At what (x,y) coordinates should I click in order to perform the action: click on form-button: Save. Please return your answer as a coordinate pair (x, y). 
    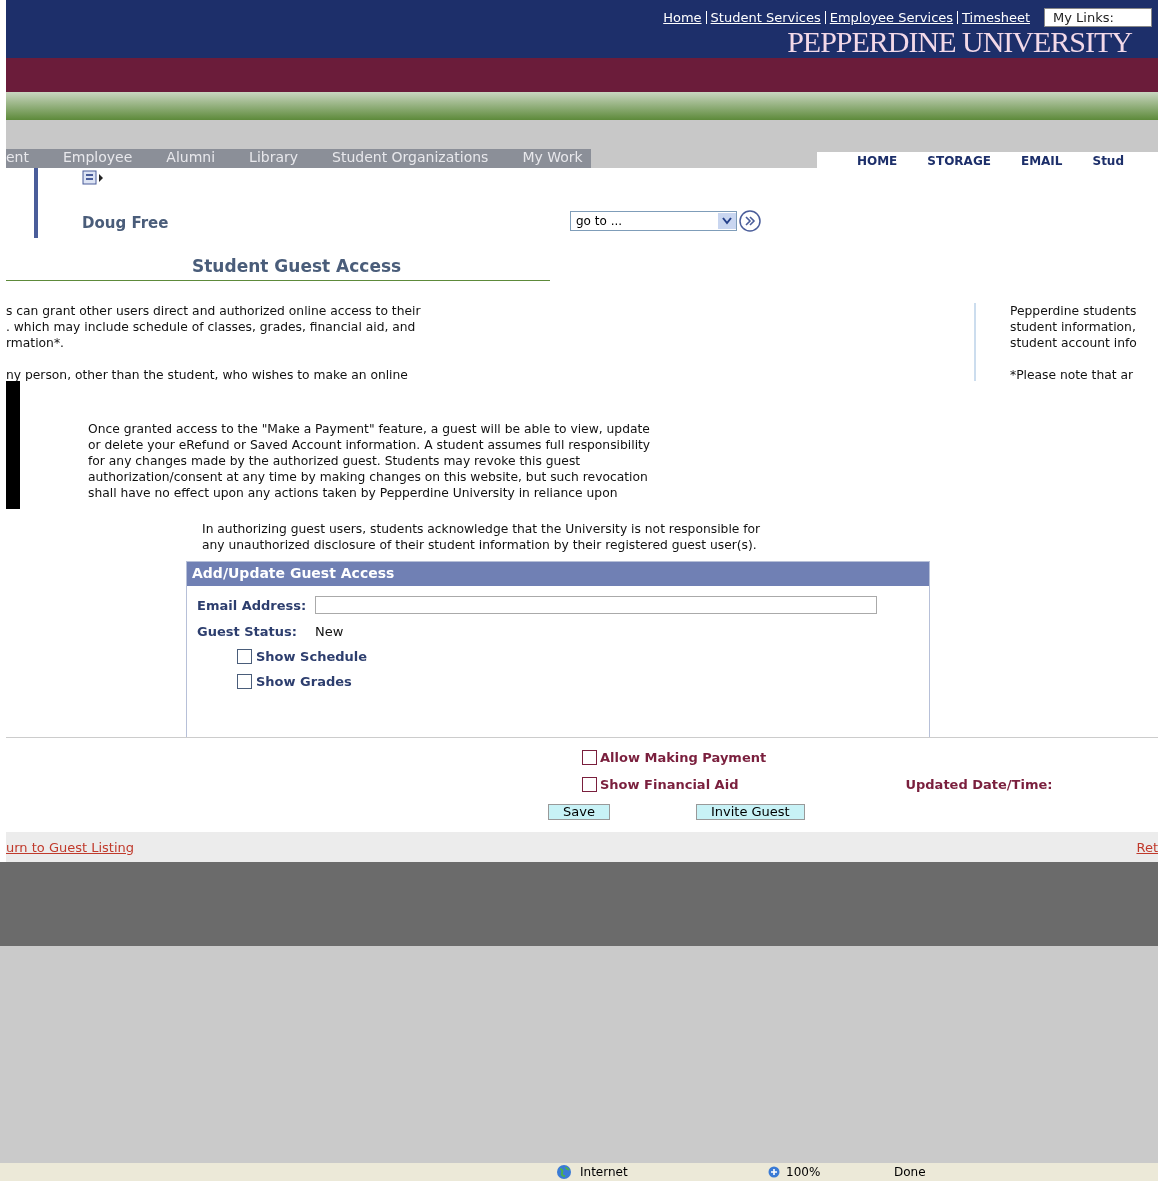
    Looking at the image, I should click on (579, 812).